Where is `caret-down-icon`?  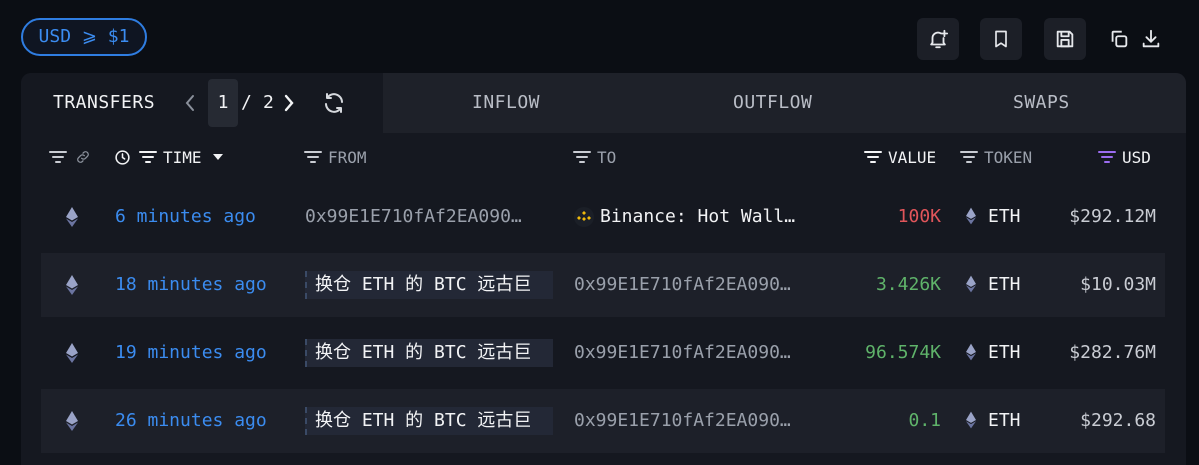
caret-down-icon is located at coordinates (217, 157).